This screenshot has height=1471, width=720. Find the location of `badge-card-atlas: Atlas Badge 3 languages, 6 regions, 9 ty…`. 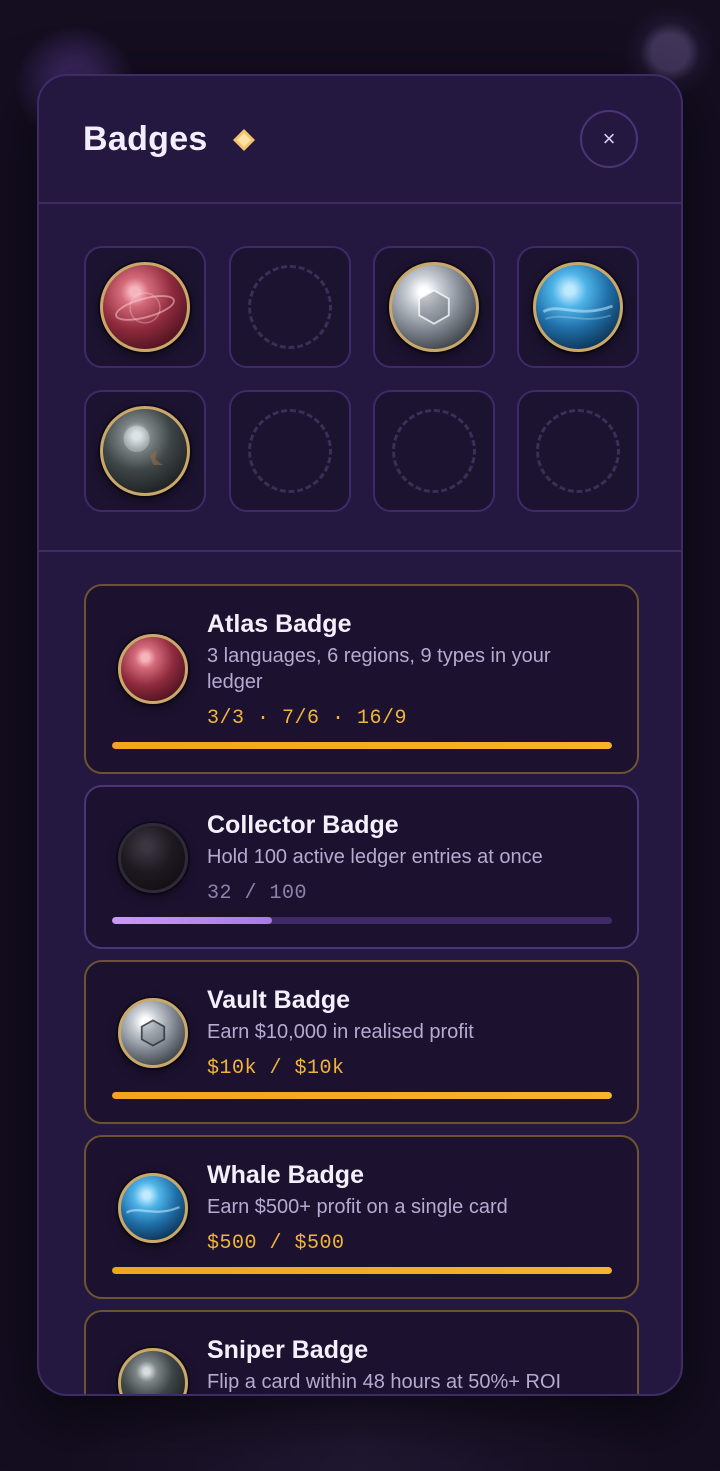

badge-card-atlas: Atlas Badge 3 languages, 6 regions, 9 ty… is located at coordinates (361, 679).